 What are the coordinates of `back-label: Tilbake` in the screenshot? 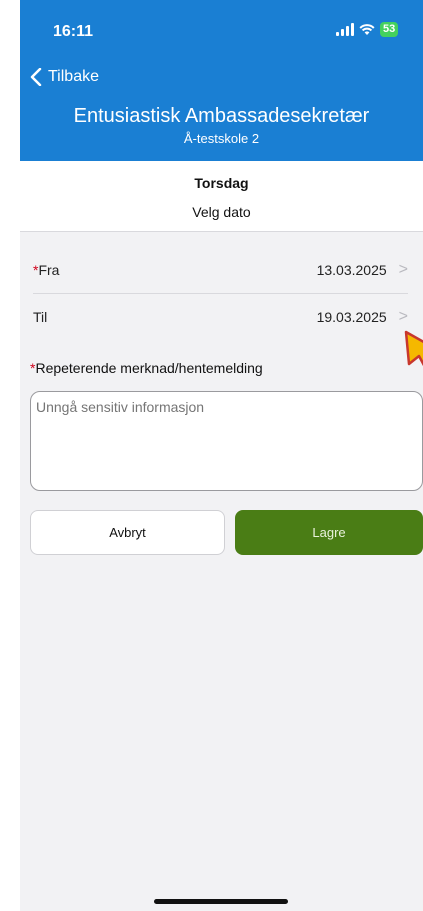 It's located at (73, 76).